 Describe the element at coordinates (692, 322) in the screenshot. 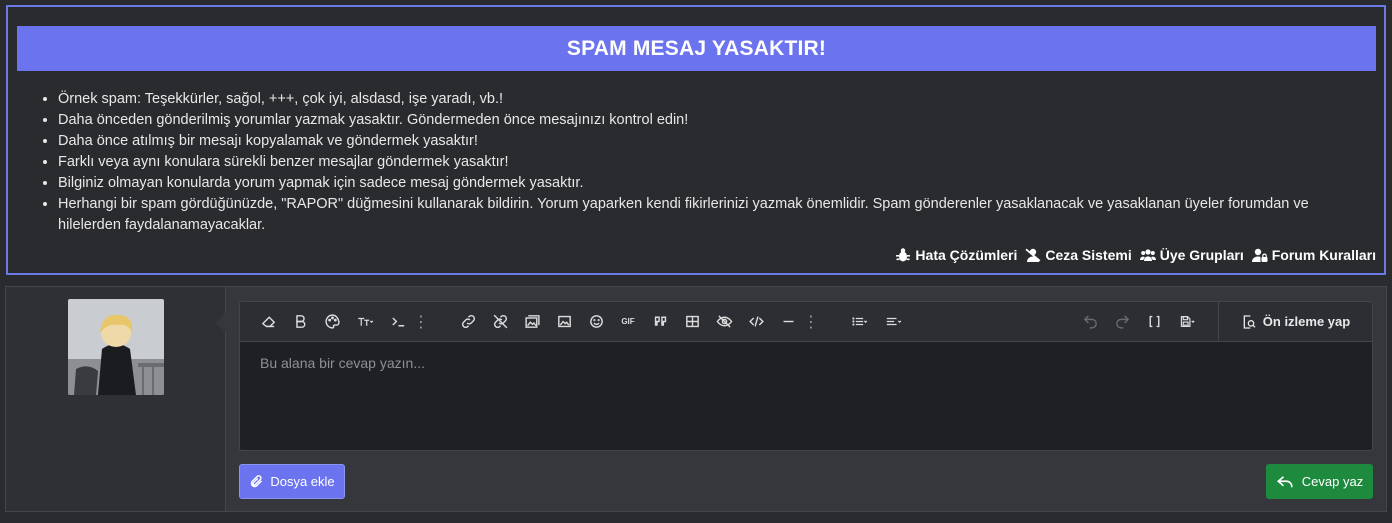

I see `table-icon` at that location.